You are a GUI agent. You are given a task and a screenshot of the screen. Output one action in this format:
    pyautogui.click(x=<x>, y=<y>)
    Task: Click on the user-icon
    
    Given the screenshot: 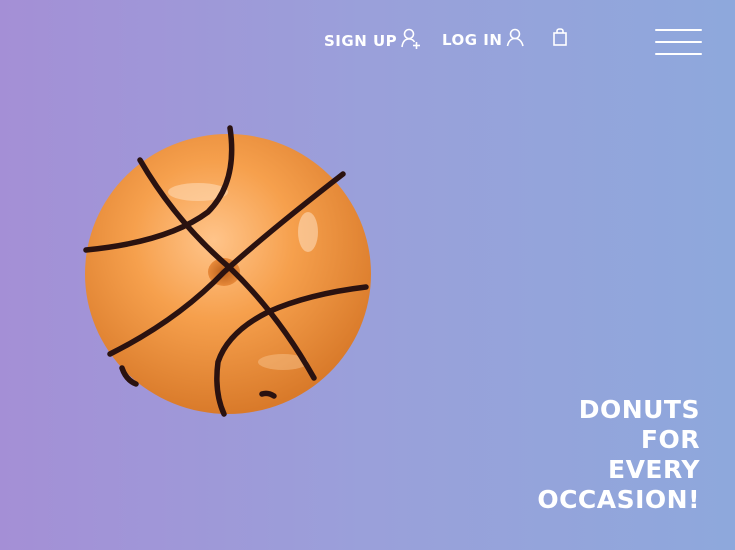 What is the action you would take?
    pyautogui.click(x=516, y=40)
    